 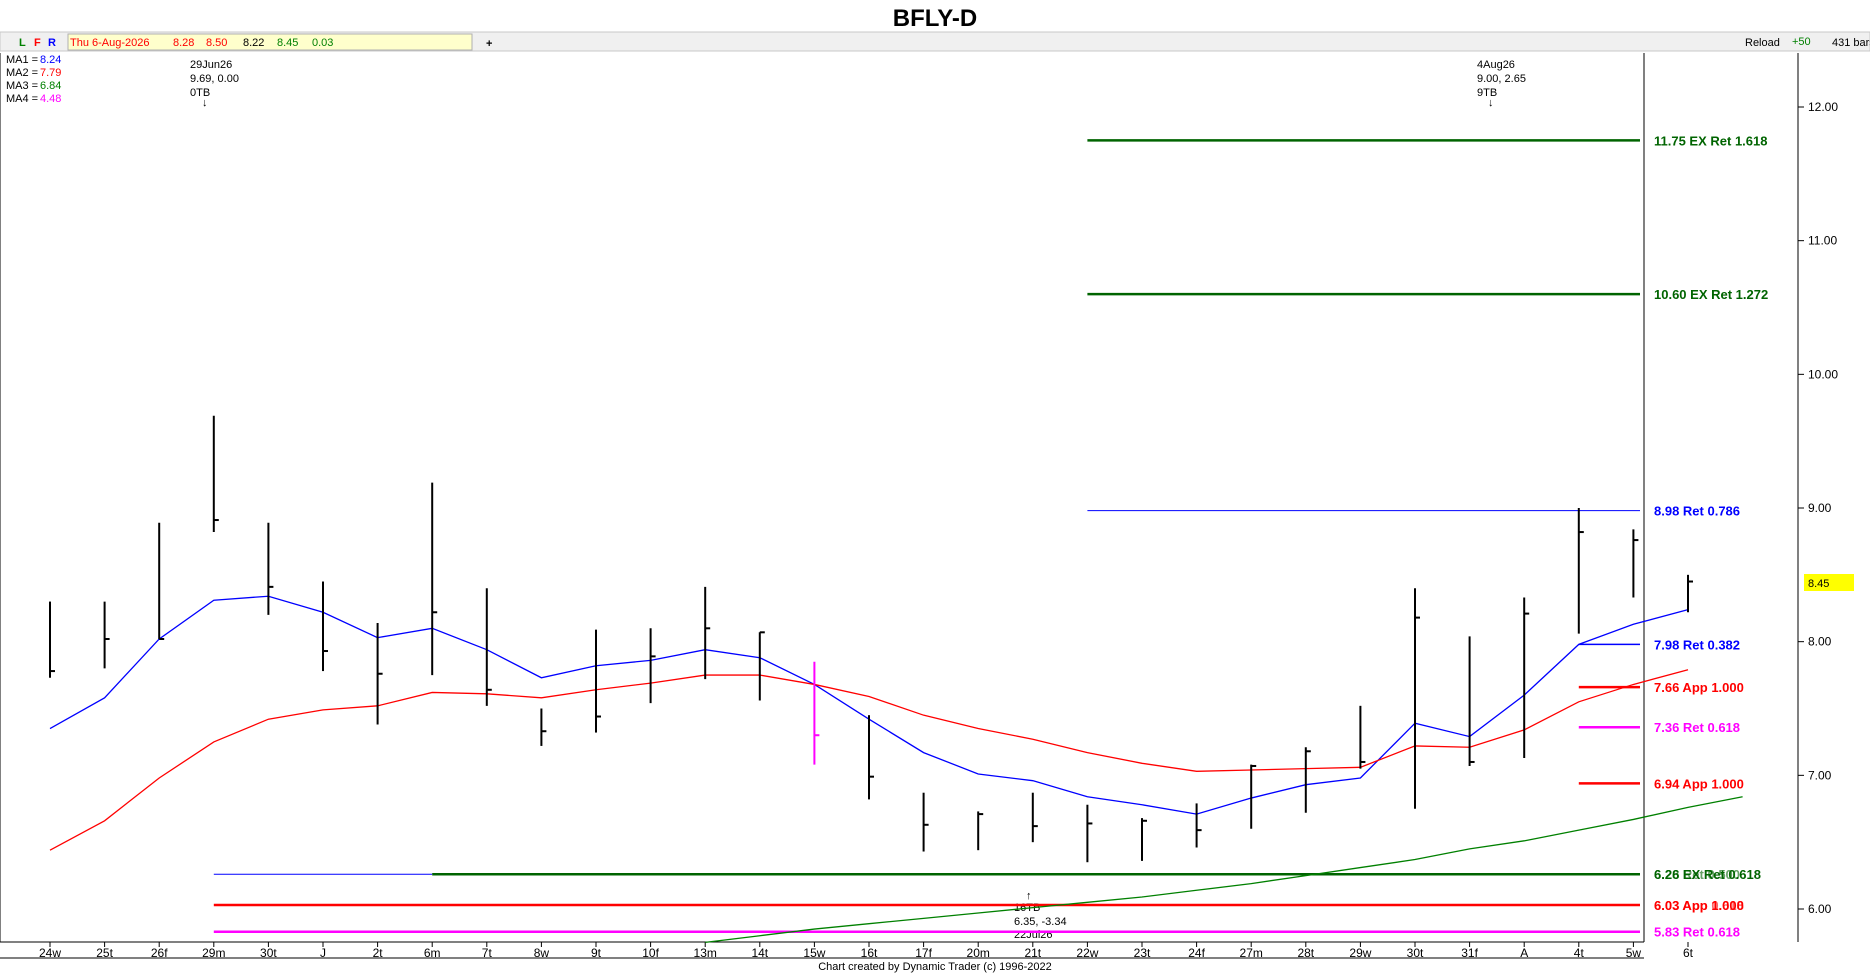 I want to click on x-tick-label: 4t, so click(x=1579, y=953).